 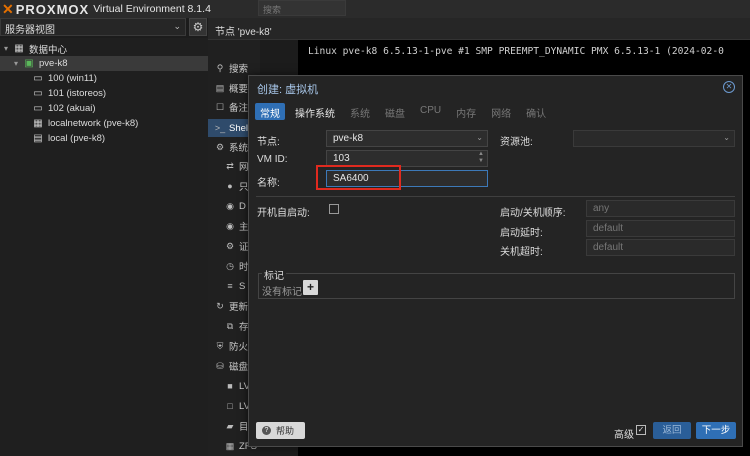 What do you see at coordinates (268, 183) in the screenshot?
I see `name-label: 名称:` at bounding box center [268, 183].